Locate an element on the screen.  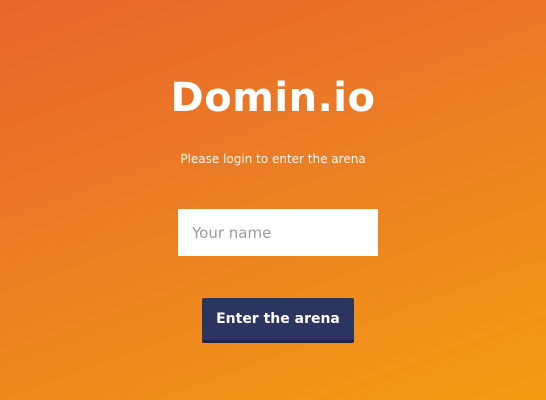
enter-arena-button: Enter the arena is located at coordinates (278, 320).